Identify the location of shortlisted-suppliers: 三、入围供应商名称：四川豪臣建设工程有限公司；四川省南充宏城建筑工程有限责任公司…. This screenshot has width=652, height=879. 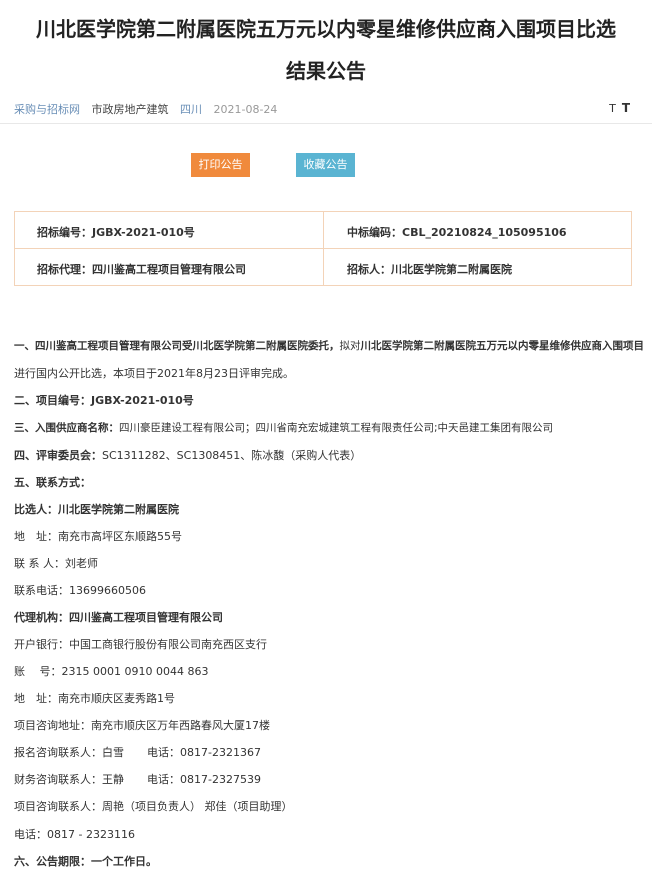
(284, 428).